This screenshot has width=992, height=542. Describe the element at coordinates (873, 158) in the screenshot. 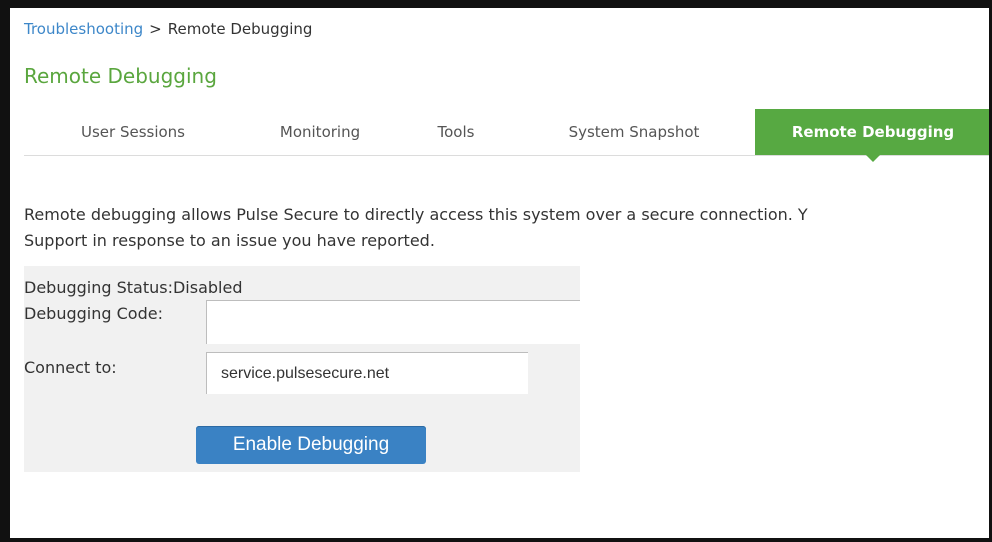

I see `active-tab-caret-icon` at that location.